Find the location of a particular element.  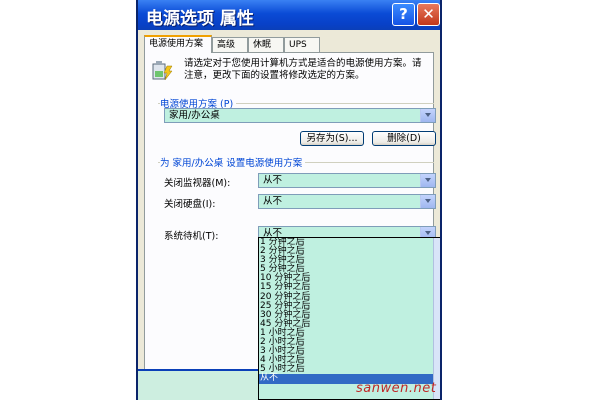

window-title: 电源选项 属性 is located at coordinates (200, 19).